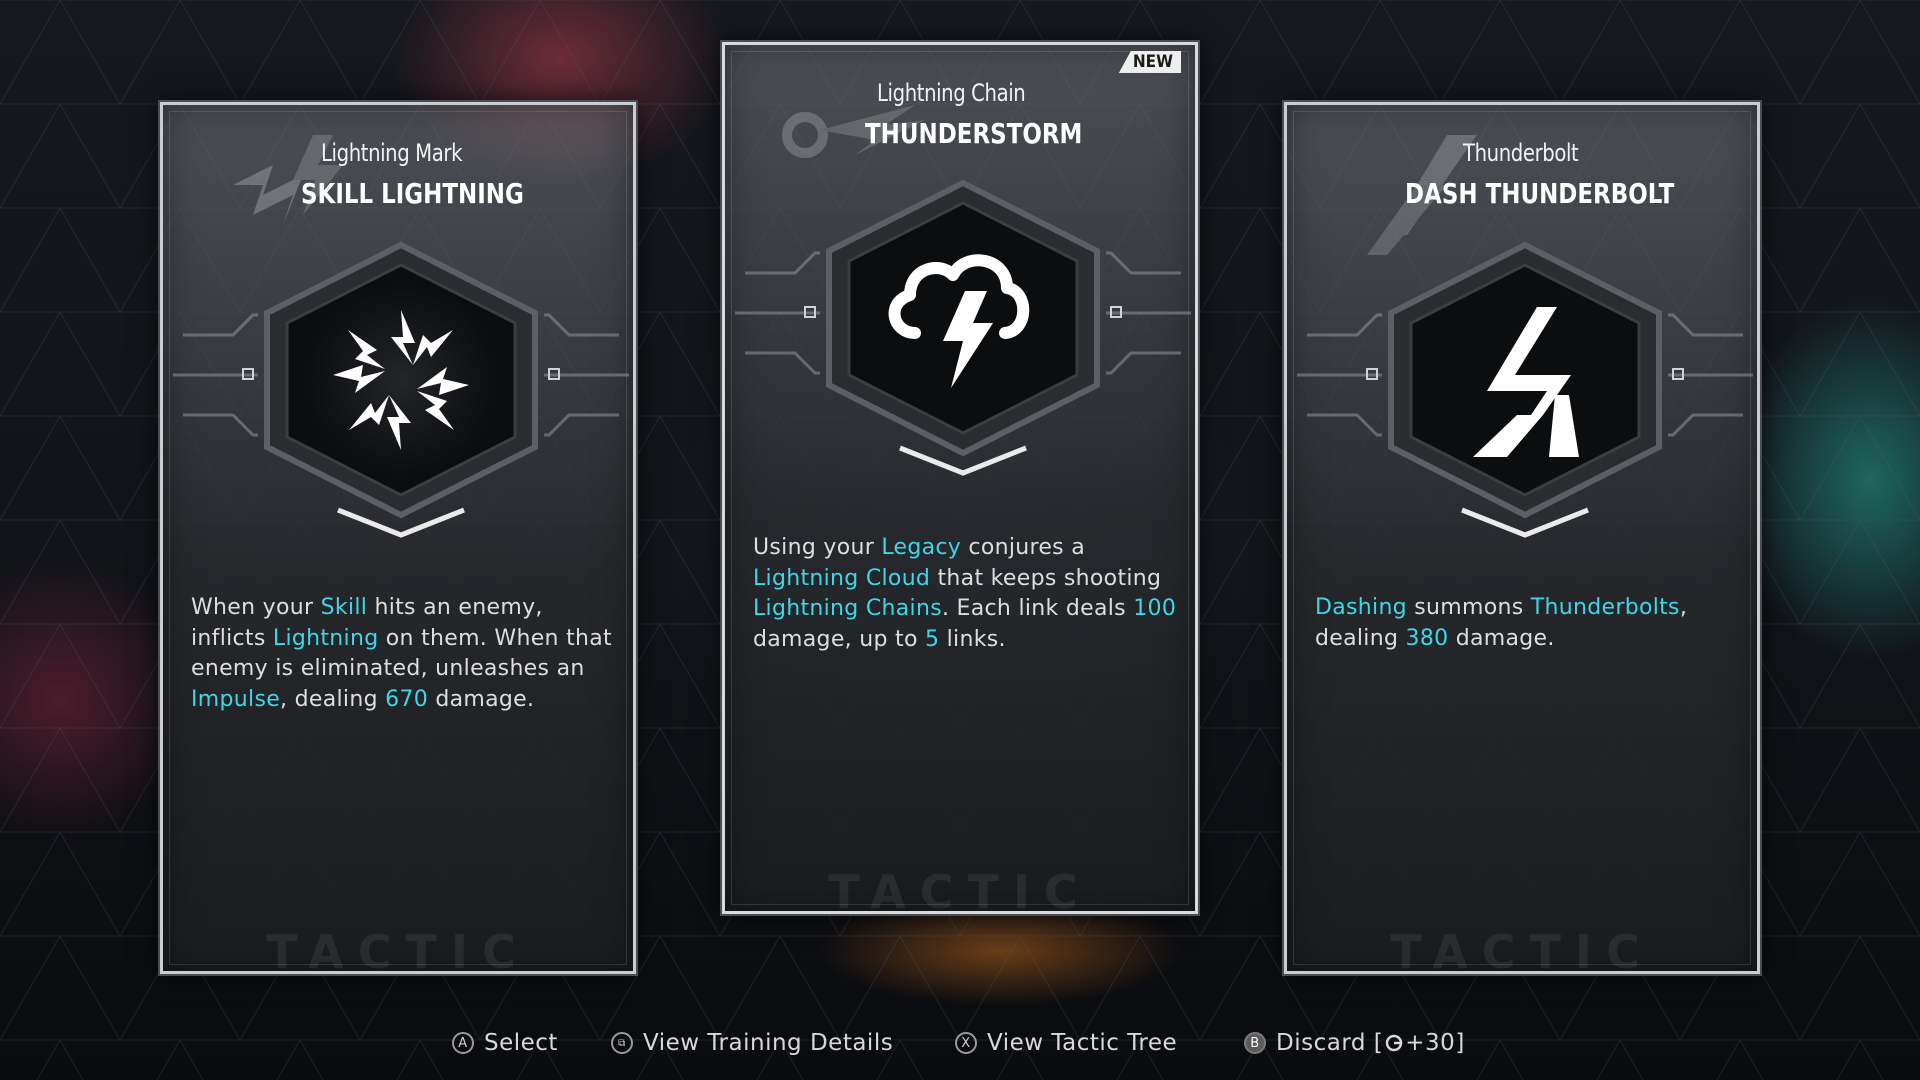  I want to click on discard-amount: +30, so click(1430, 1043).